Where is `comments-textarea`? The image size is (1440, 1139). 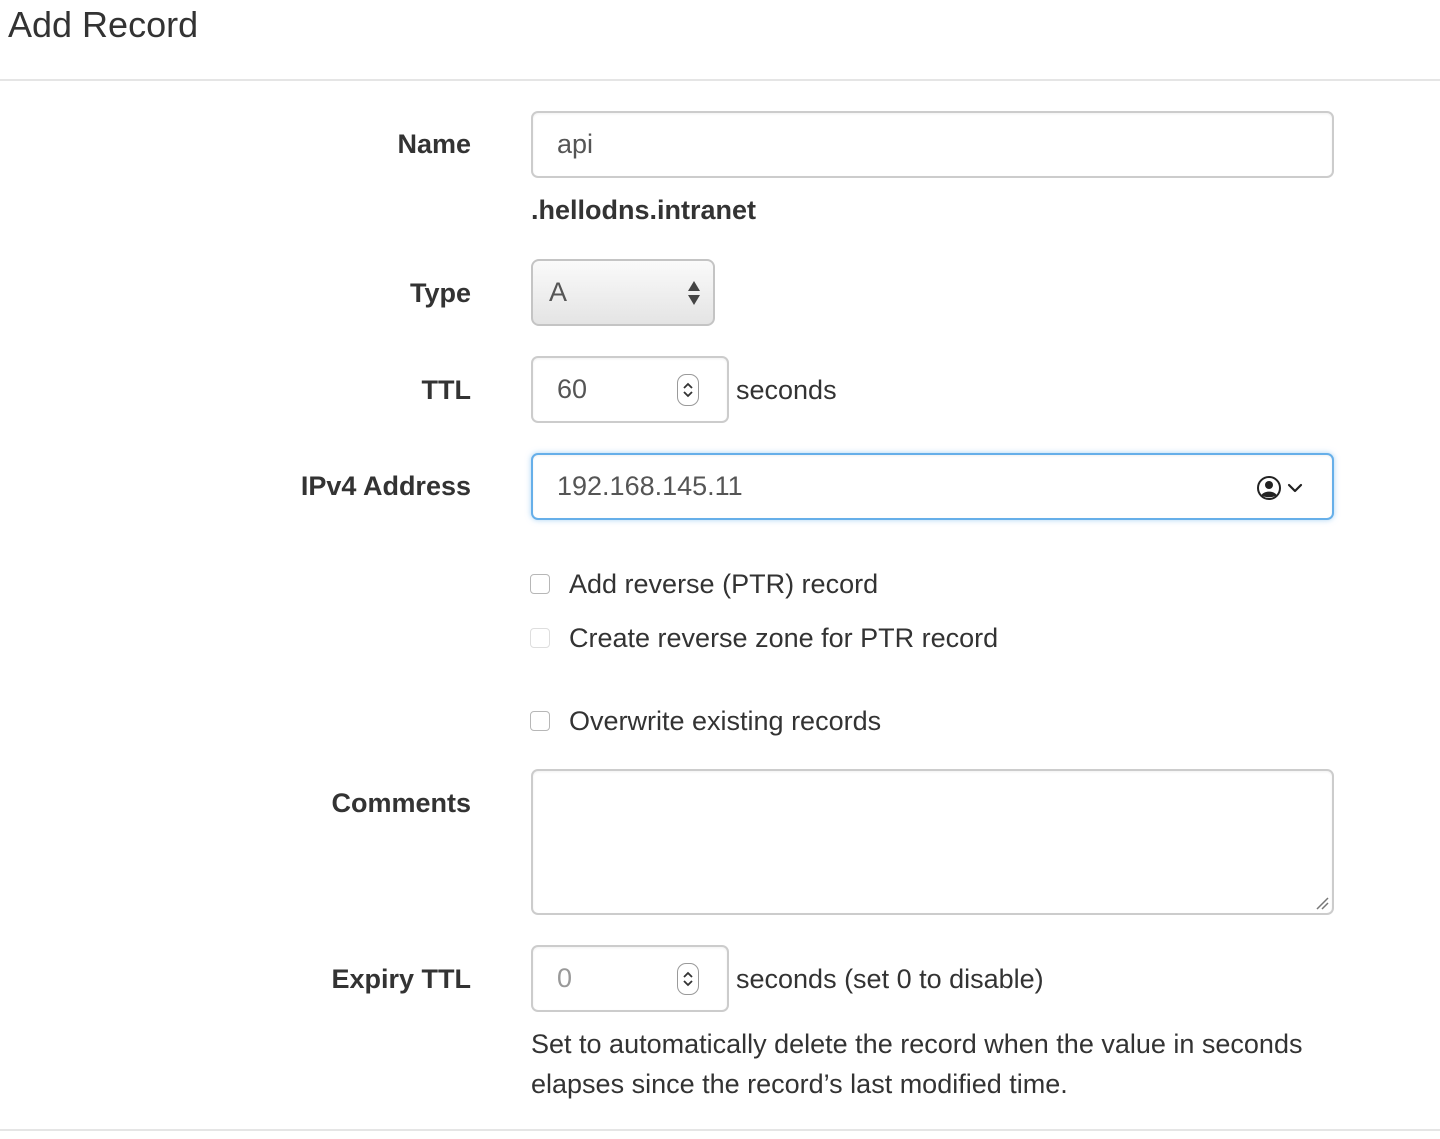 comments-textarea is located at coordinates (932, 842).